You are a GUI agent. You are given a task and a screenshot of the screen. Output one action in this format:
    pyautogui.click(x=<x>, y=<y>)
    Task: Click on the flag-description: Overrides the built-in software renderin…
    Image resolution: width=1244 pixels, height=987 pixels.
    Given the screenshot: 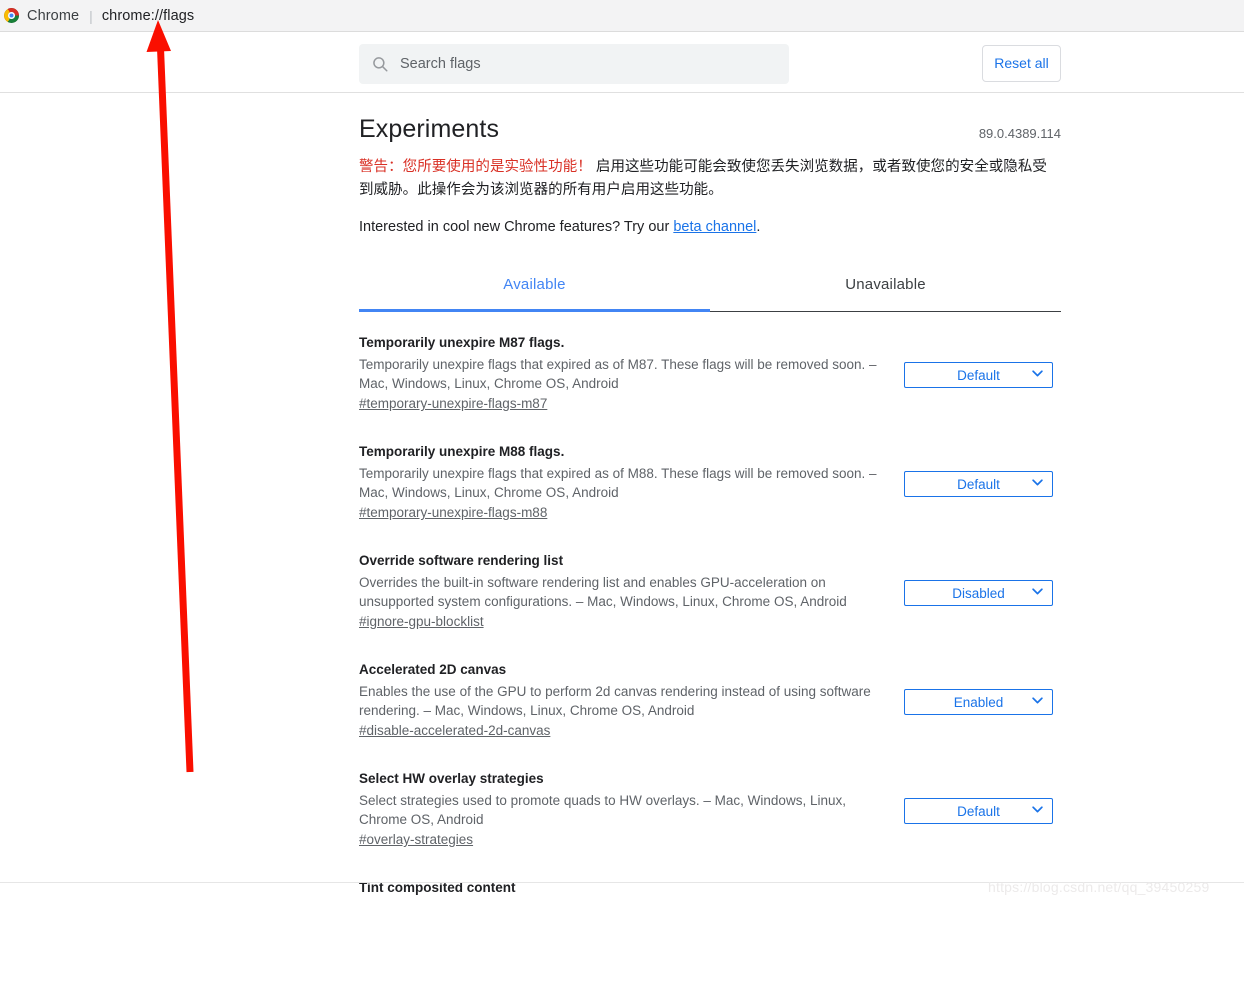 What is the action you would take?
    pyautogui.click(x=603, y=592)
    